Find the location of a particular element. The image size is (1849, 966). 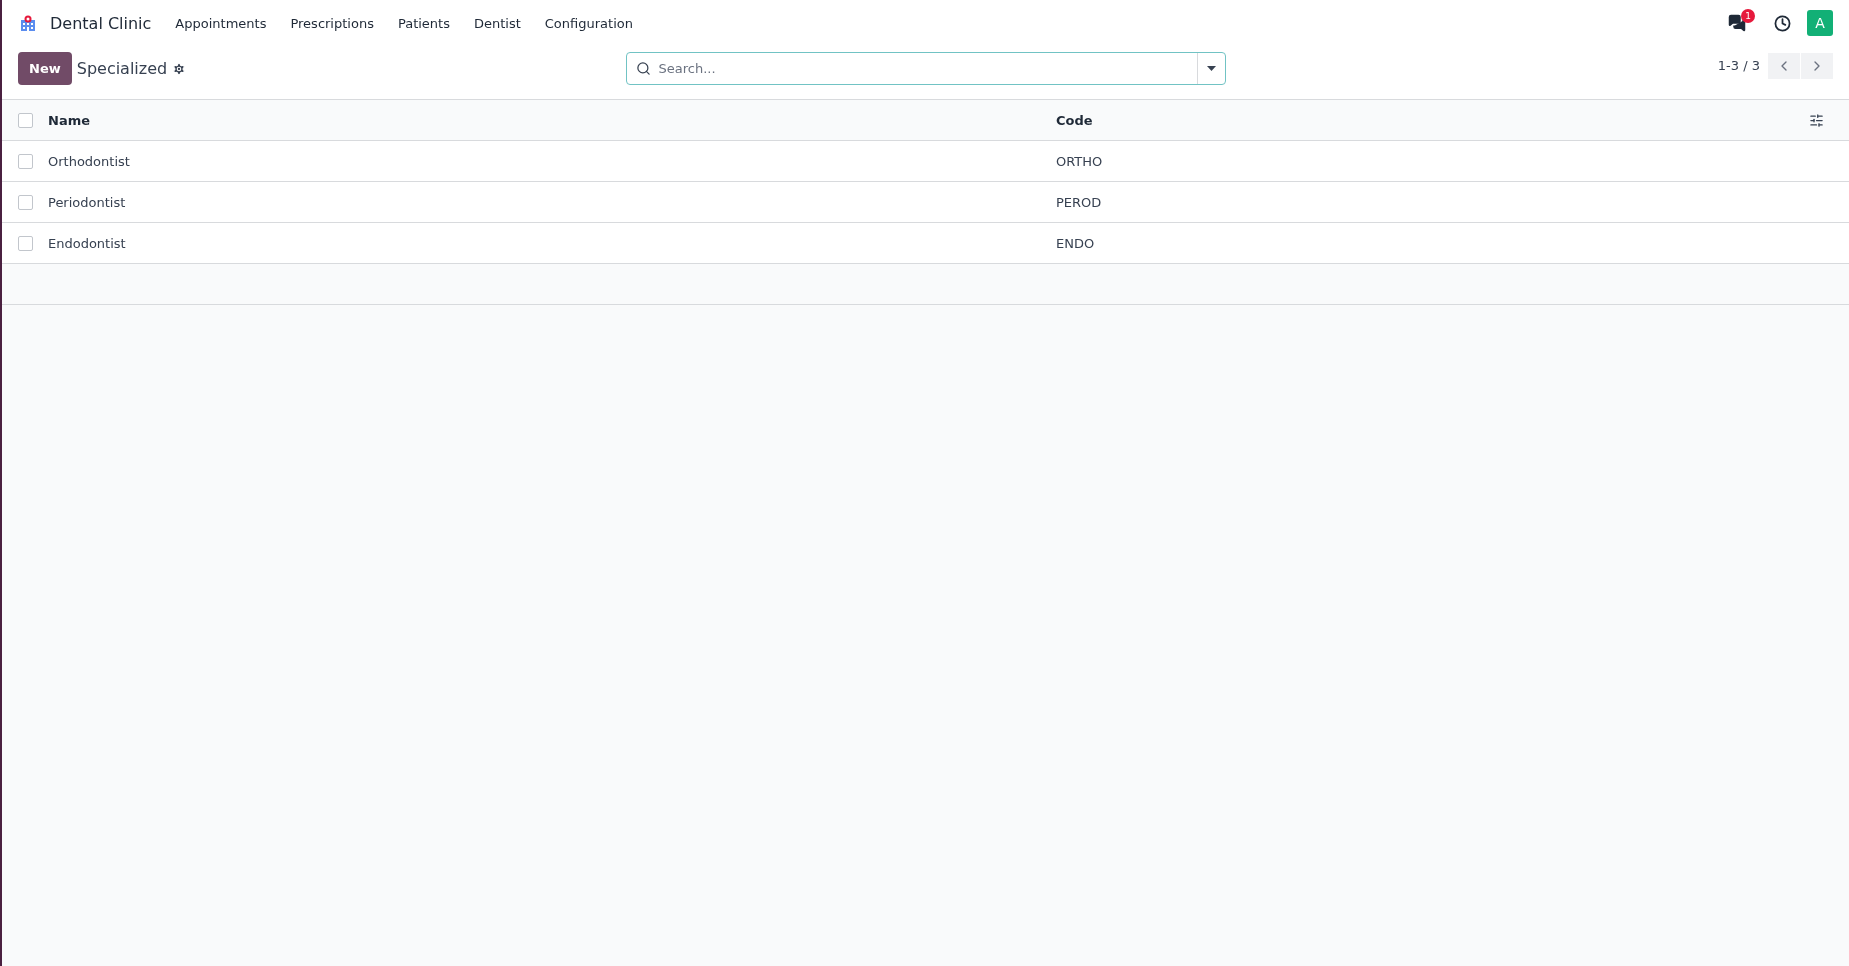

menu-item: Appointments is located at coordinates (221, 23).